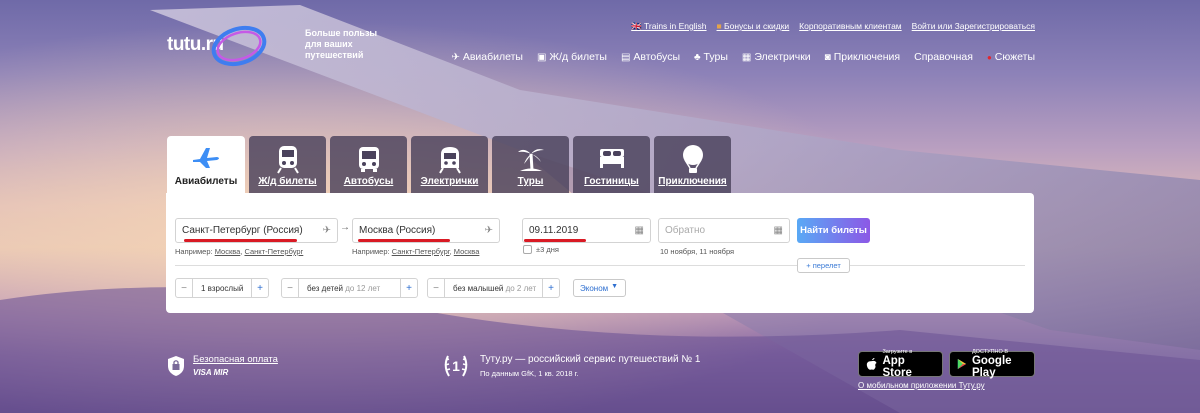  I want to click on tutu-logo: tutu.ru, so click(217, 45).